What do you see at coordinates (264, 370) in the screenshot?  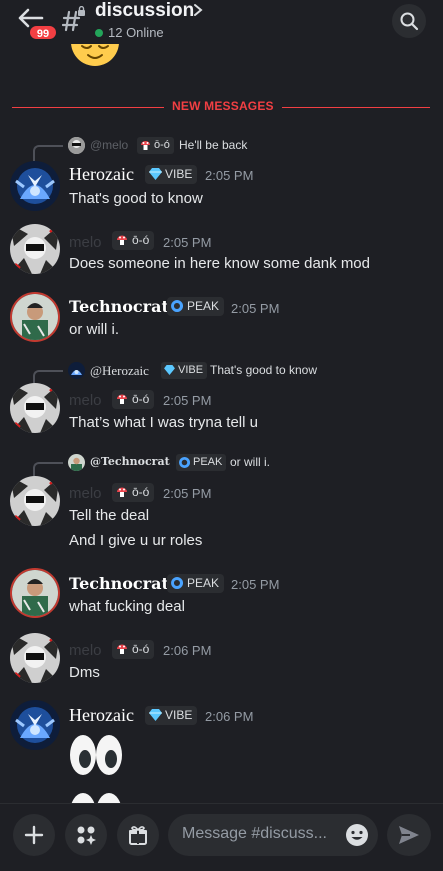 I see `reply-text: That's good to know` at bounding box center [264, 370].